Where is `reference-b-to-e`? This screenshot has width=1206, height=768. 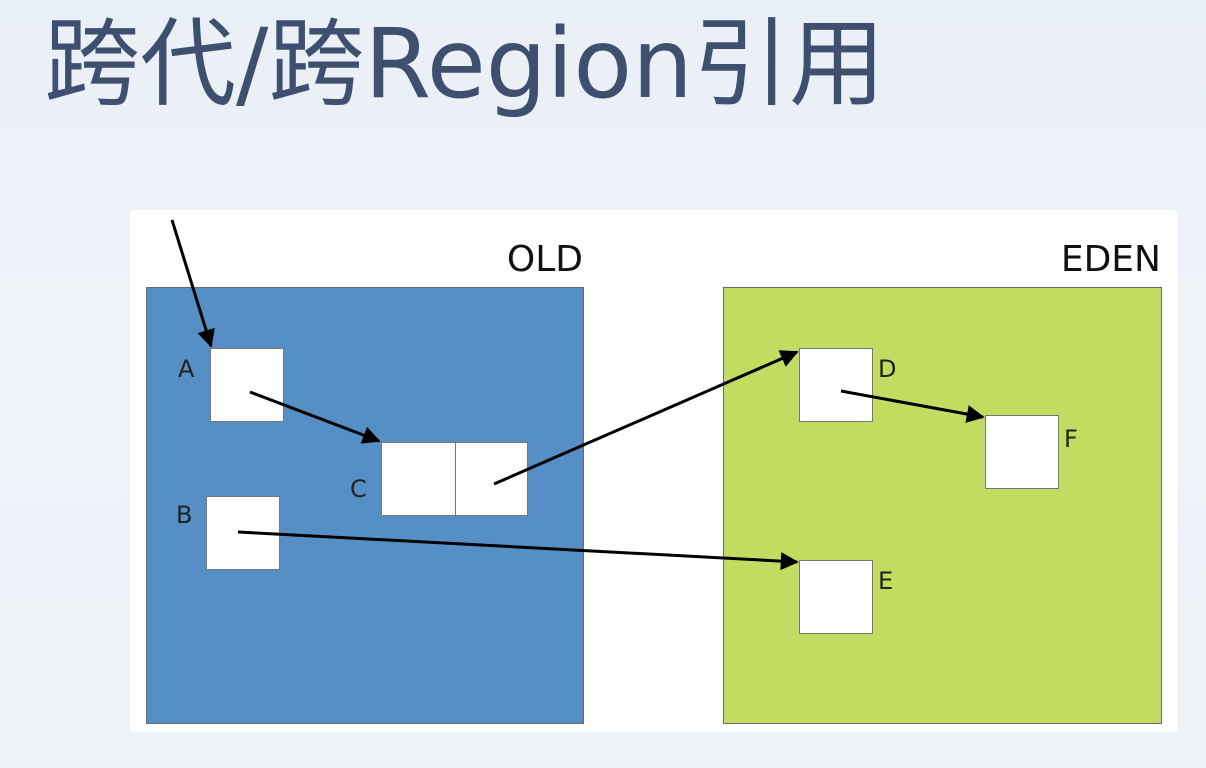 reference-b-to-e is located at coordinates (518, 550).